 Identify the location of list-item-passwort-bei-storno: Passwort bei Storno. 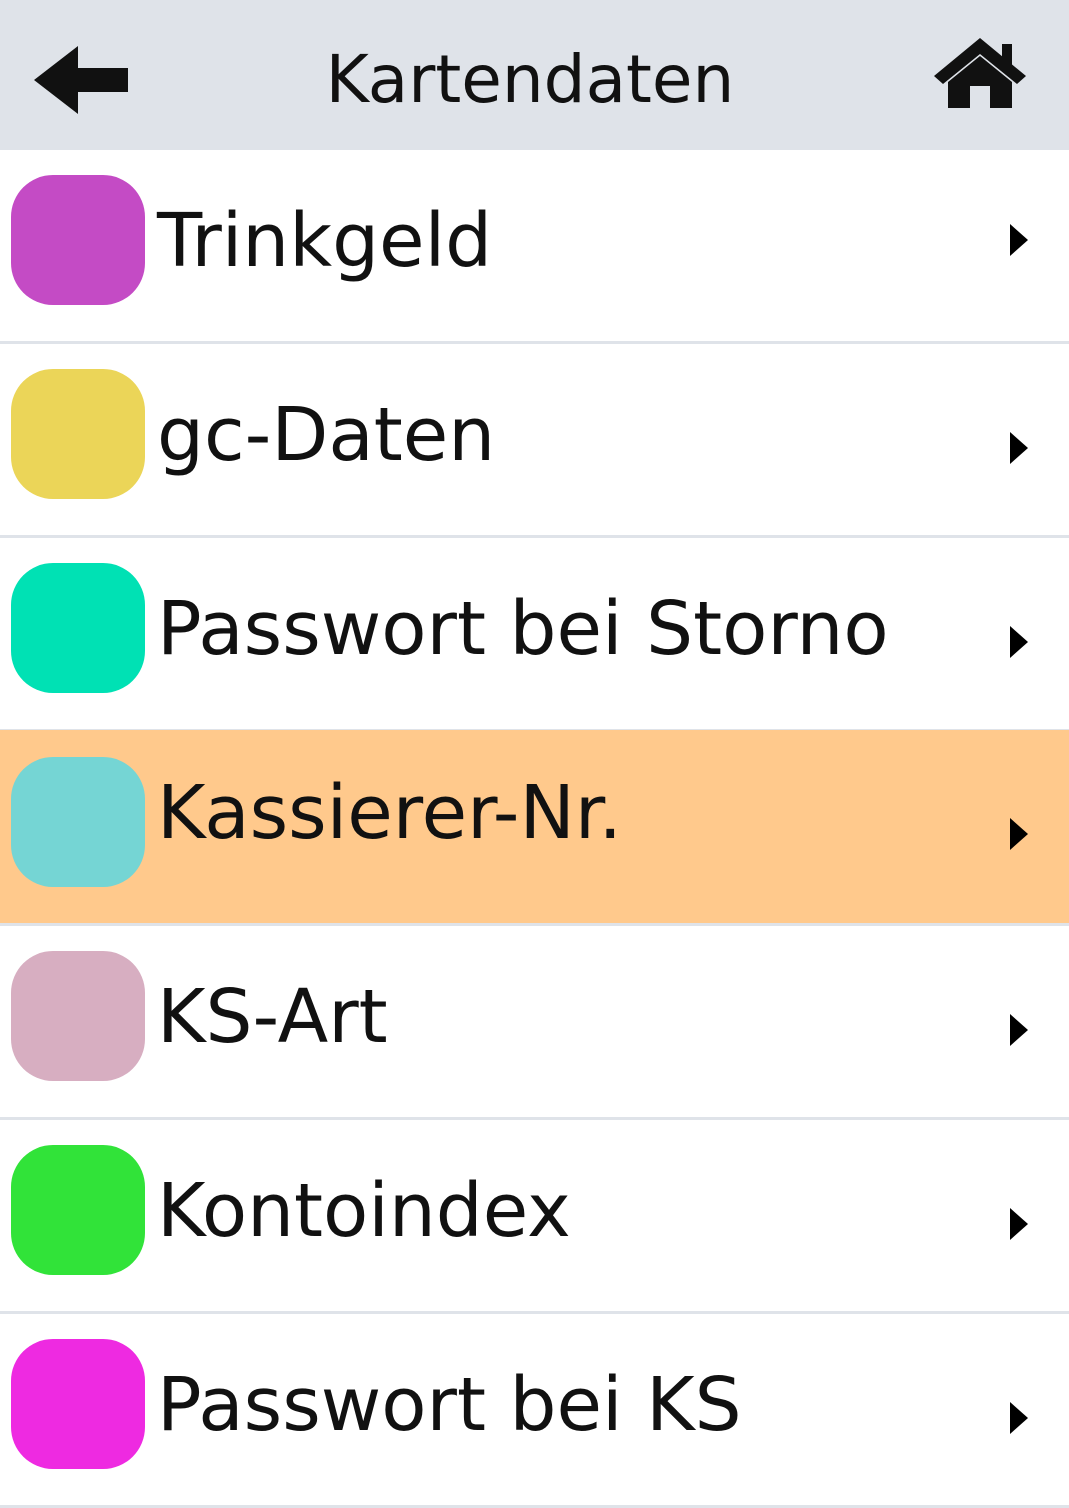
(534, 633).